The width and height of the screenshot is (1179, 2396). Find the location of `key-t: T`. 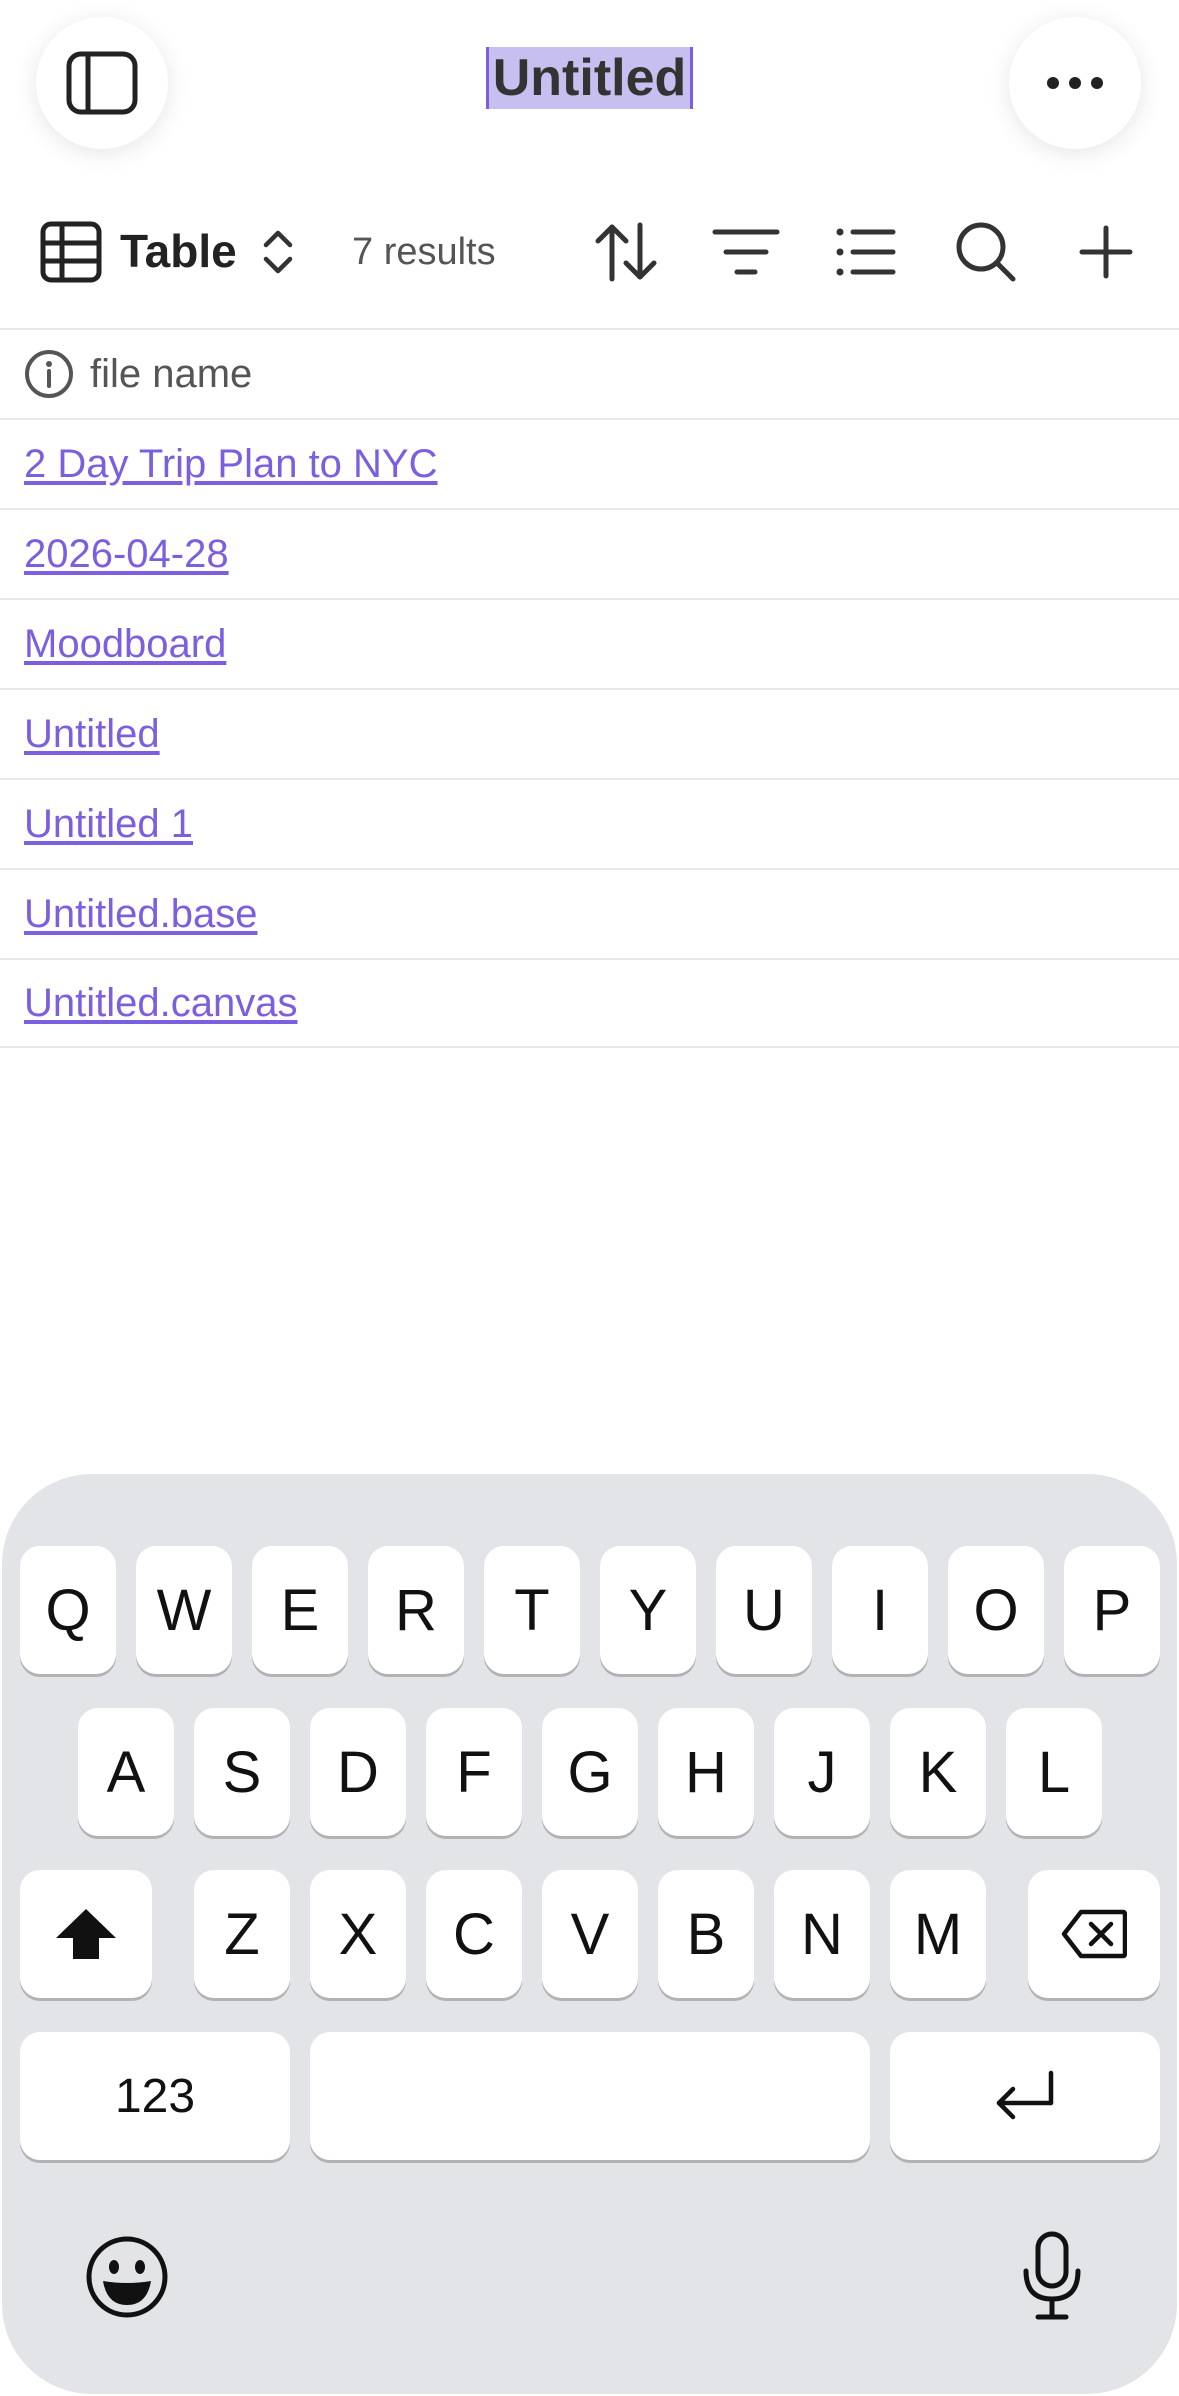

key-t: T is located at coordinates (532, 1610).